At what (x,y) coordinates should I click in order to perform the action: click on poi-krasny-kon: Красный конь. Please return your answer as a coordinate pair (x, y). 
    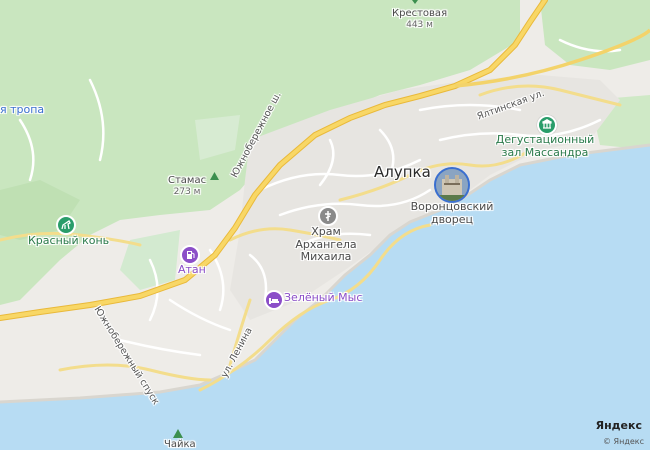
    Looking at the image, I should click on (68, 241).